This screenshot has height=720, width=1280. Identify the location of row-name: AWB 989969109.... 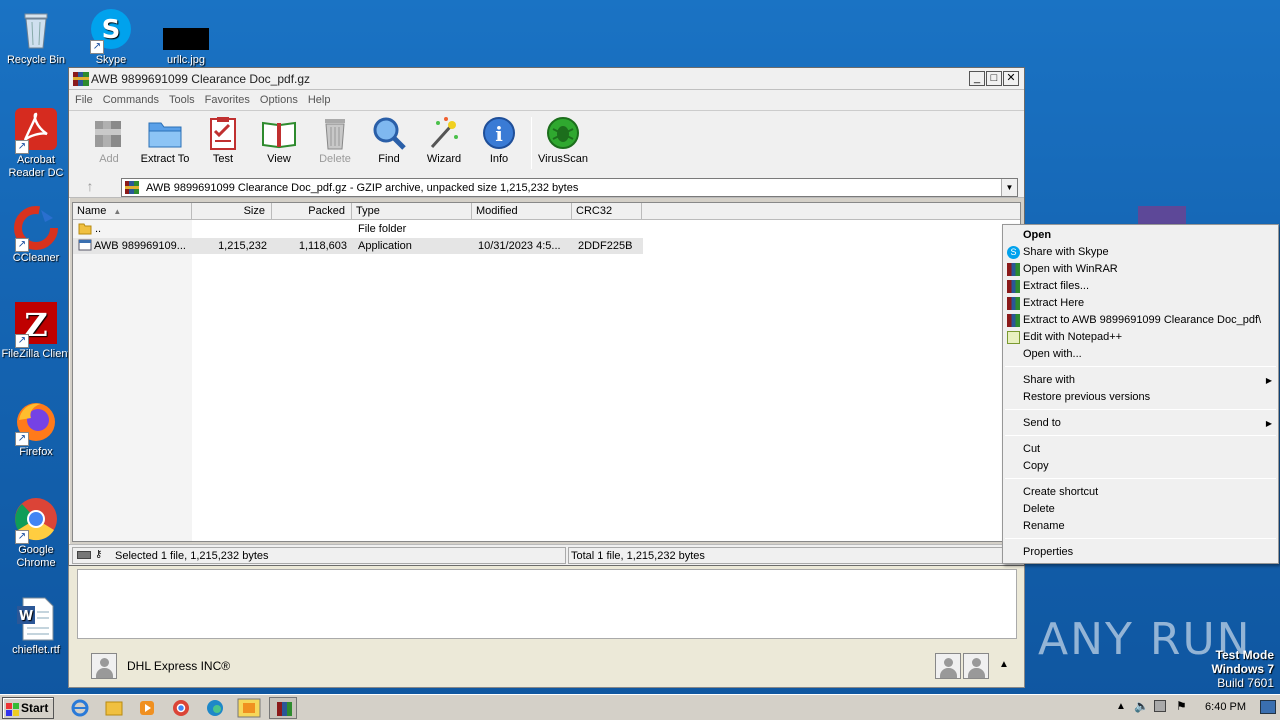
(140, 246).